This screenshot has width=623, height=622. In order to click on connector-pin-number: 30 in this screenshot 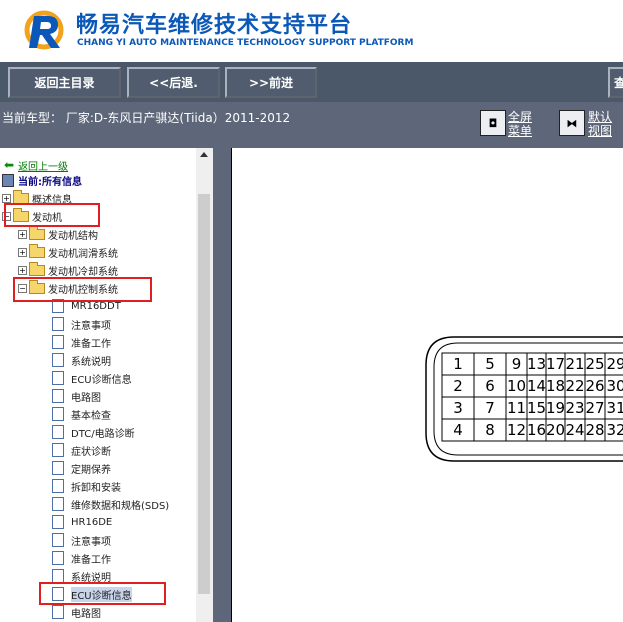, I will do `click(614, 386)`.